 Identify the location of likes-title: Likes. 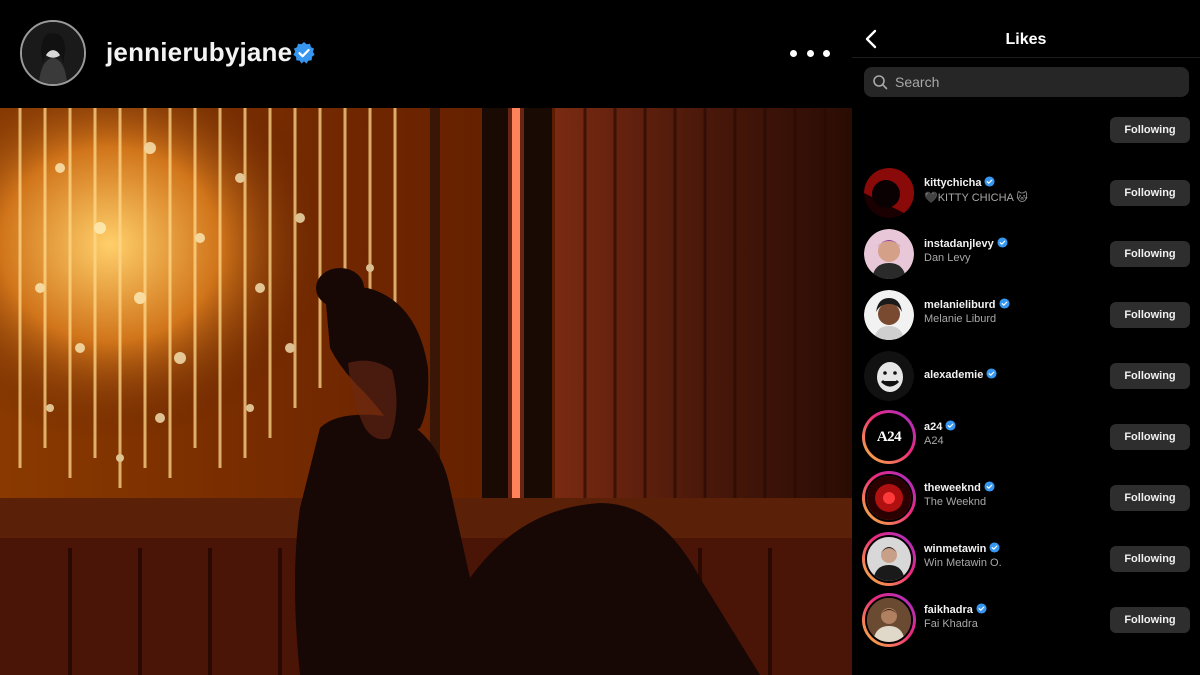
(1026, 39).